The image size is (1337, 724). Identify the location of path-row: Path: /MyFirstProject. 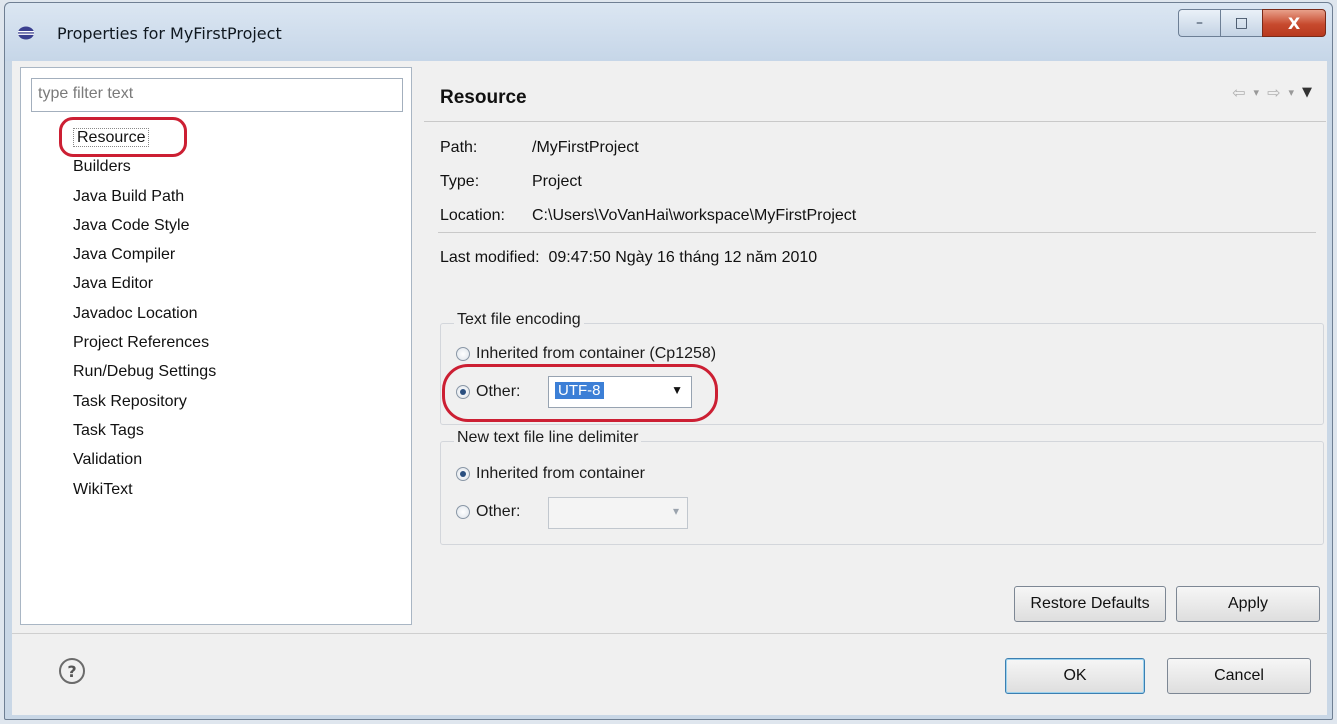
(539, 148).